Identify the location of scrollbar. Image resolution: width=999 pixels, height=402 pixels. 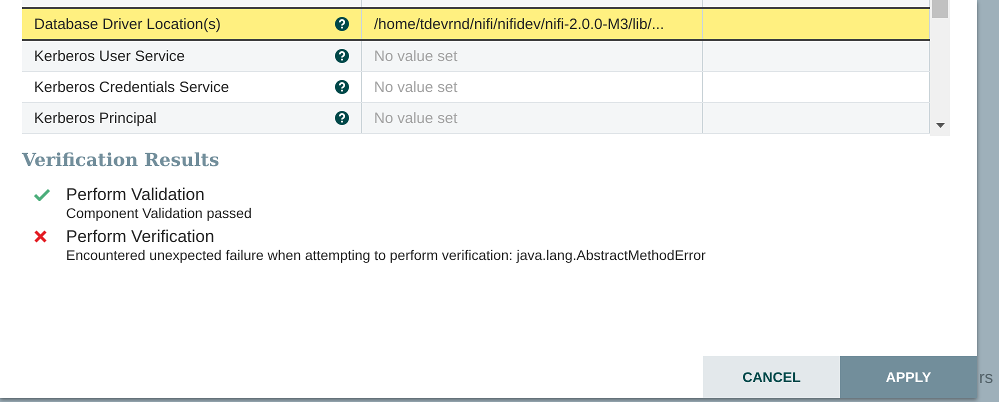
(940, 68).